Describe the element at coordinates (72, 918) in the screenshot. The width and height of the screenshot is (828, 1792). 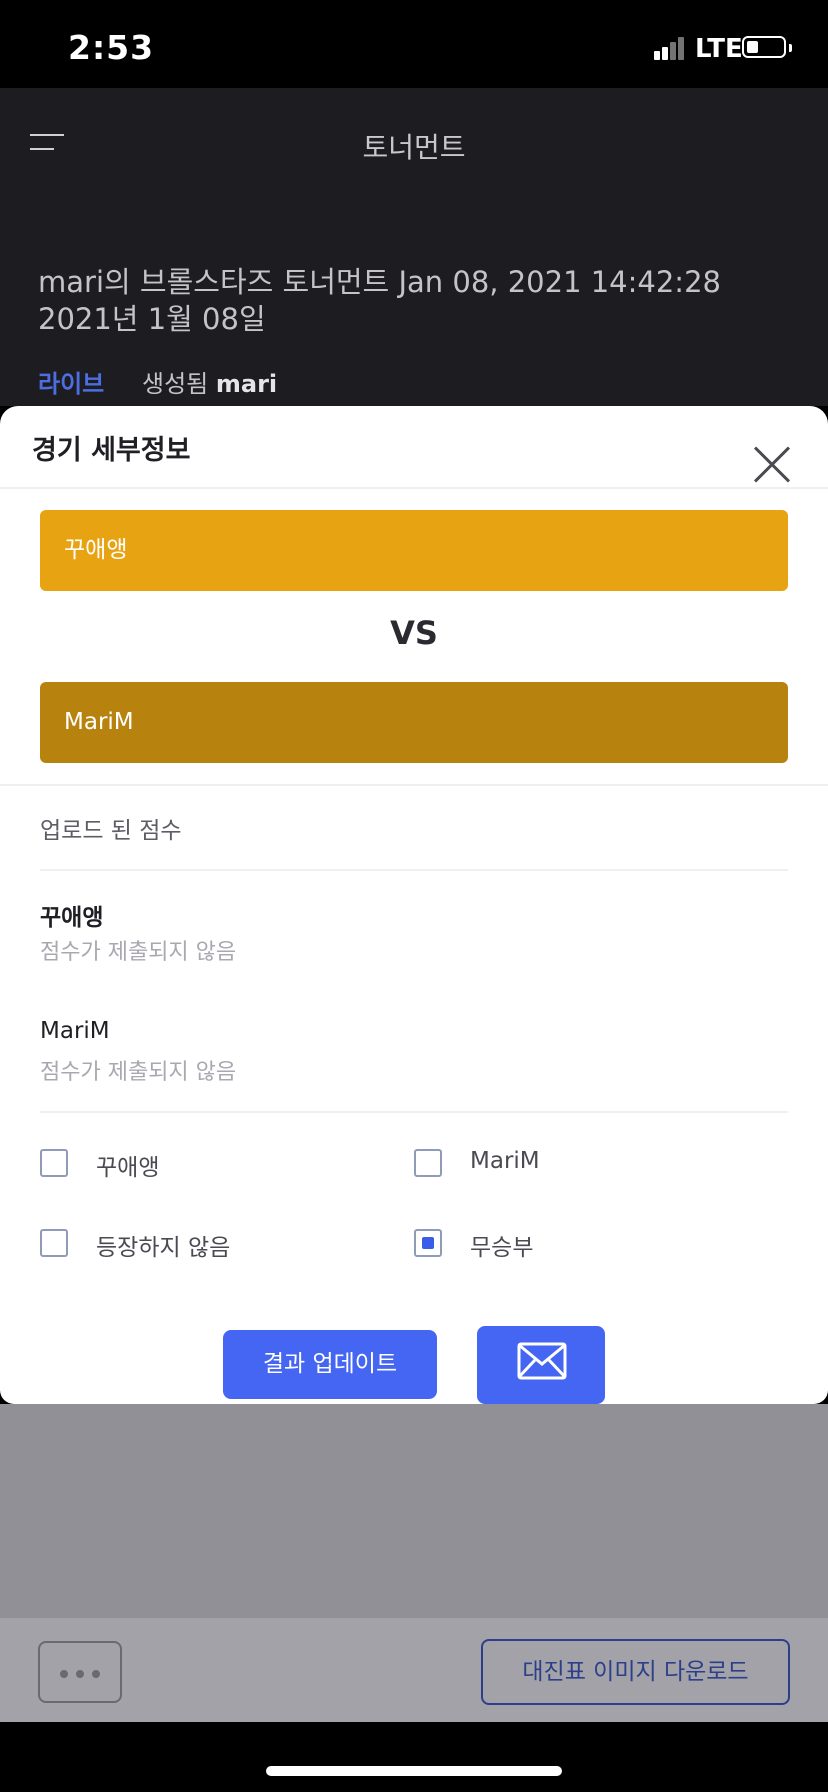
I see `score-team1-name: 꾸애앵` at that location.